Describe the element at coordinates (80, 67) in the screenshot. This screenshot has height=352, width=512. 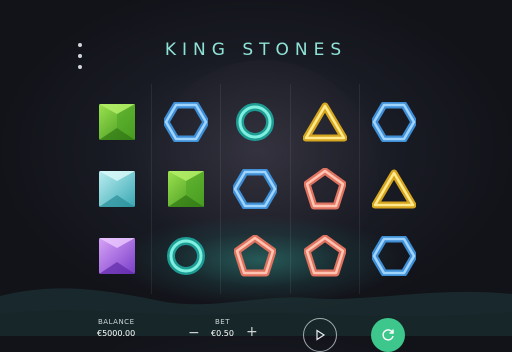
I see `menu-dot-icon` at that location.